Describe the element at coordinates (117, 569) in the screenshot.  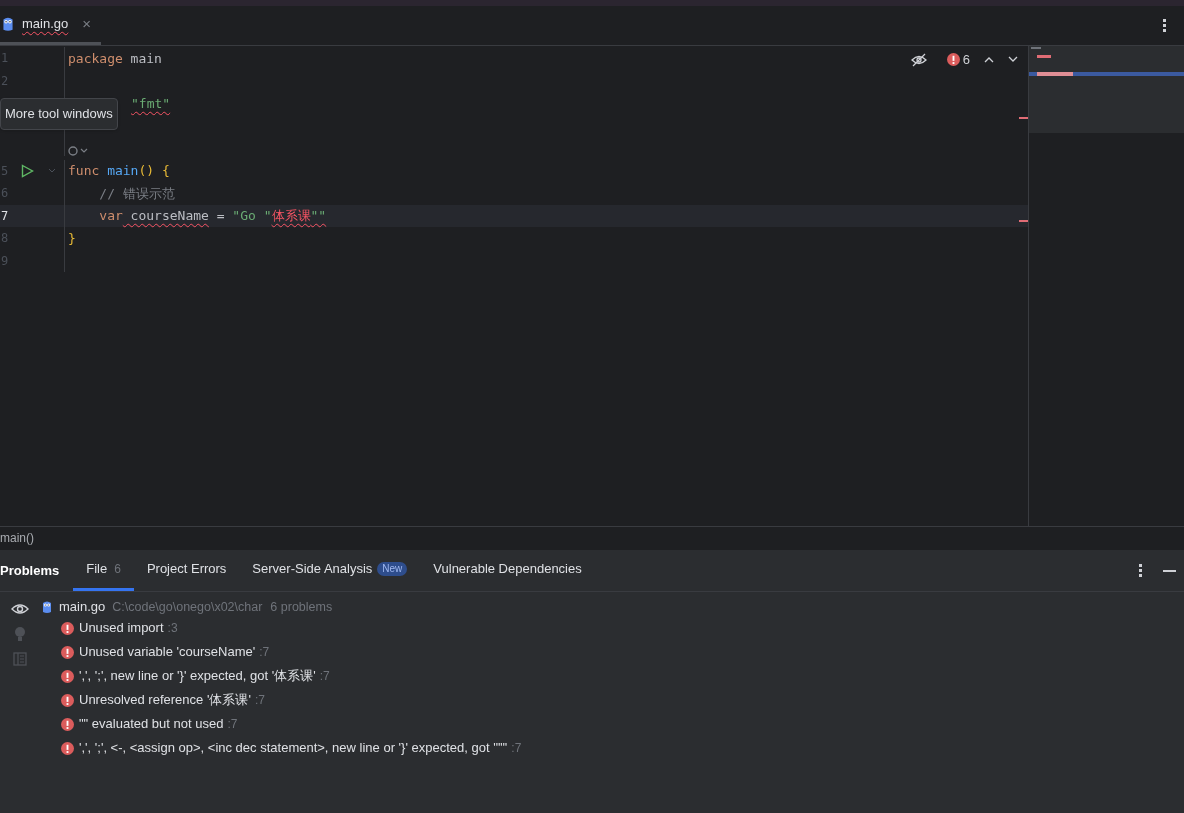
I see `tab-count: 6` at that location.